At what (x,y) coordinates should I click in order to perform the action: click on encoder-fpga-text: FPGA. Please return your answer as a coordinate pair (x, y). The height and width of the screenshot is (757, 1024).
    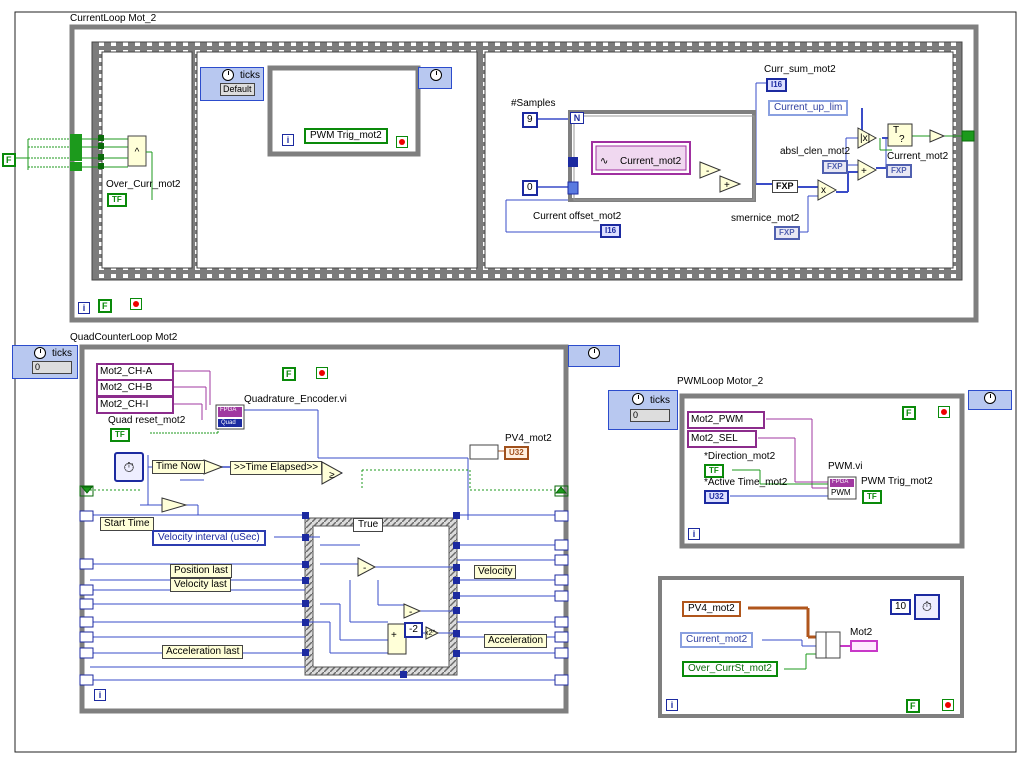
    Looking at the image, I should click on (228, 410).